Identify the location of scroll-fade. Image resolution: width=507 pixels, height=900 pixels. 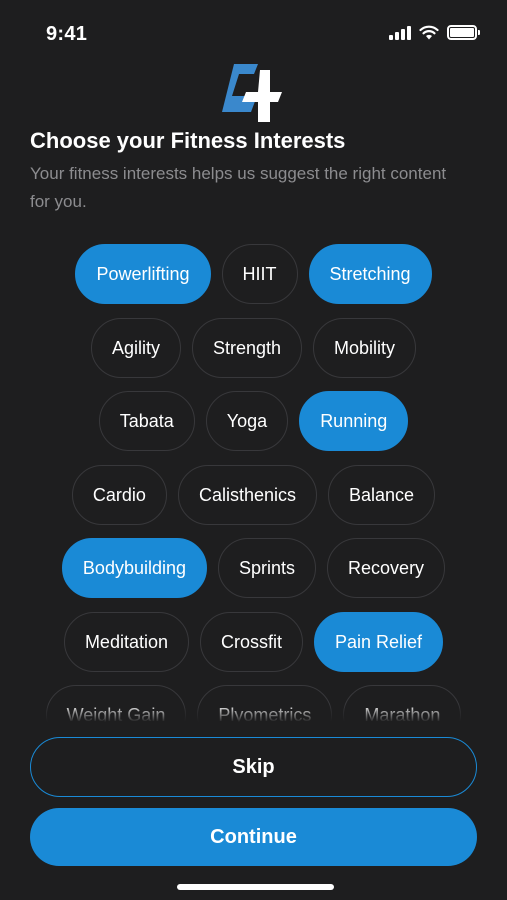
(253, 713).